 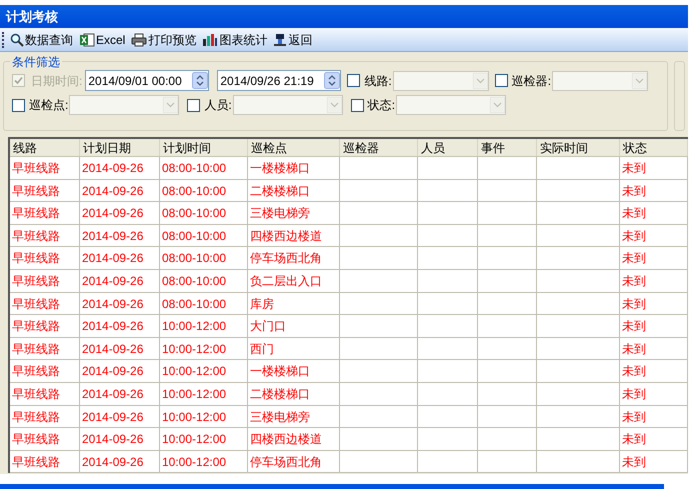 I want to click on spreadsheet-icon, so click(x=87, y=39).